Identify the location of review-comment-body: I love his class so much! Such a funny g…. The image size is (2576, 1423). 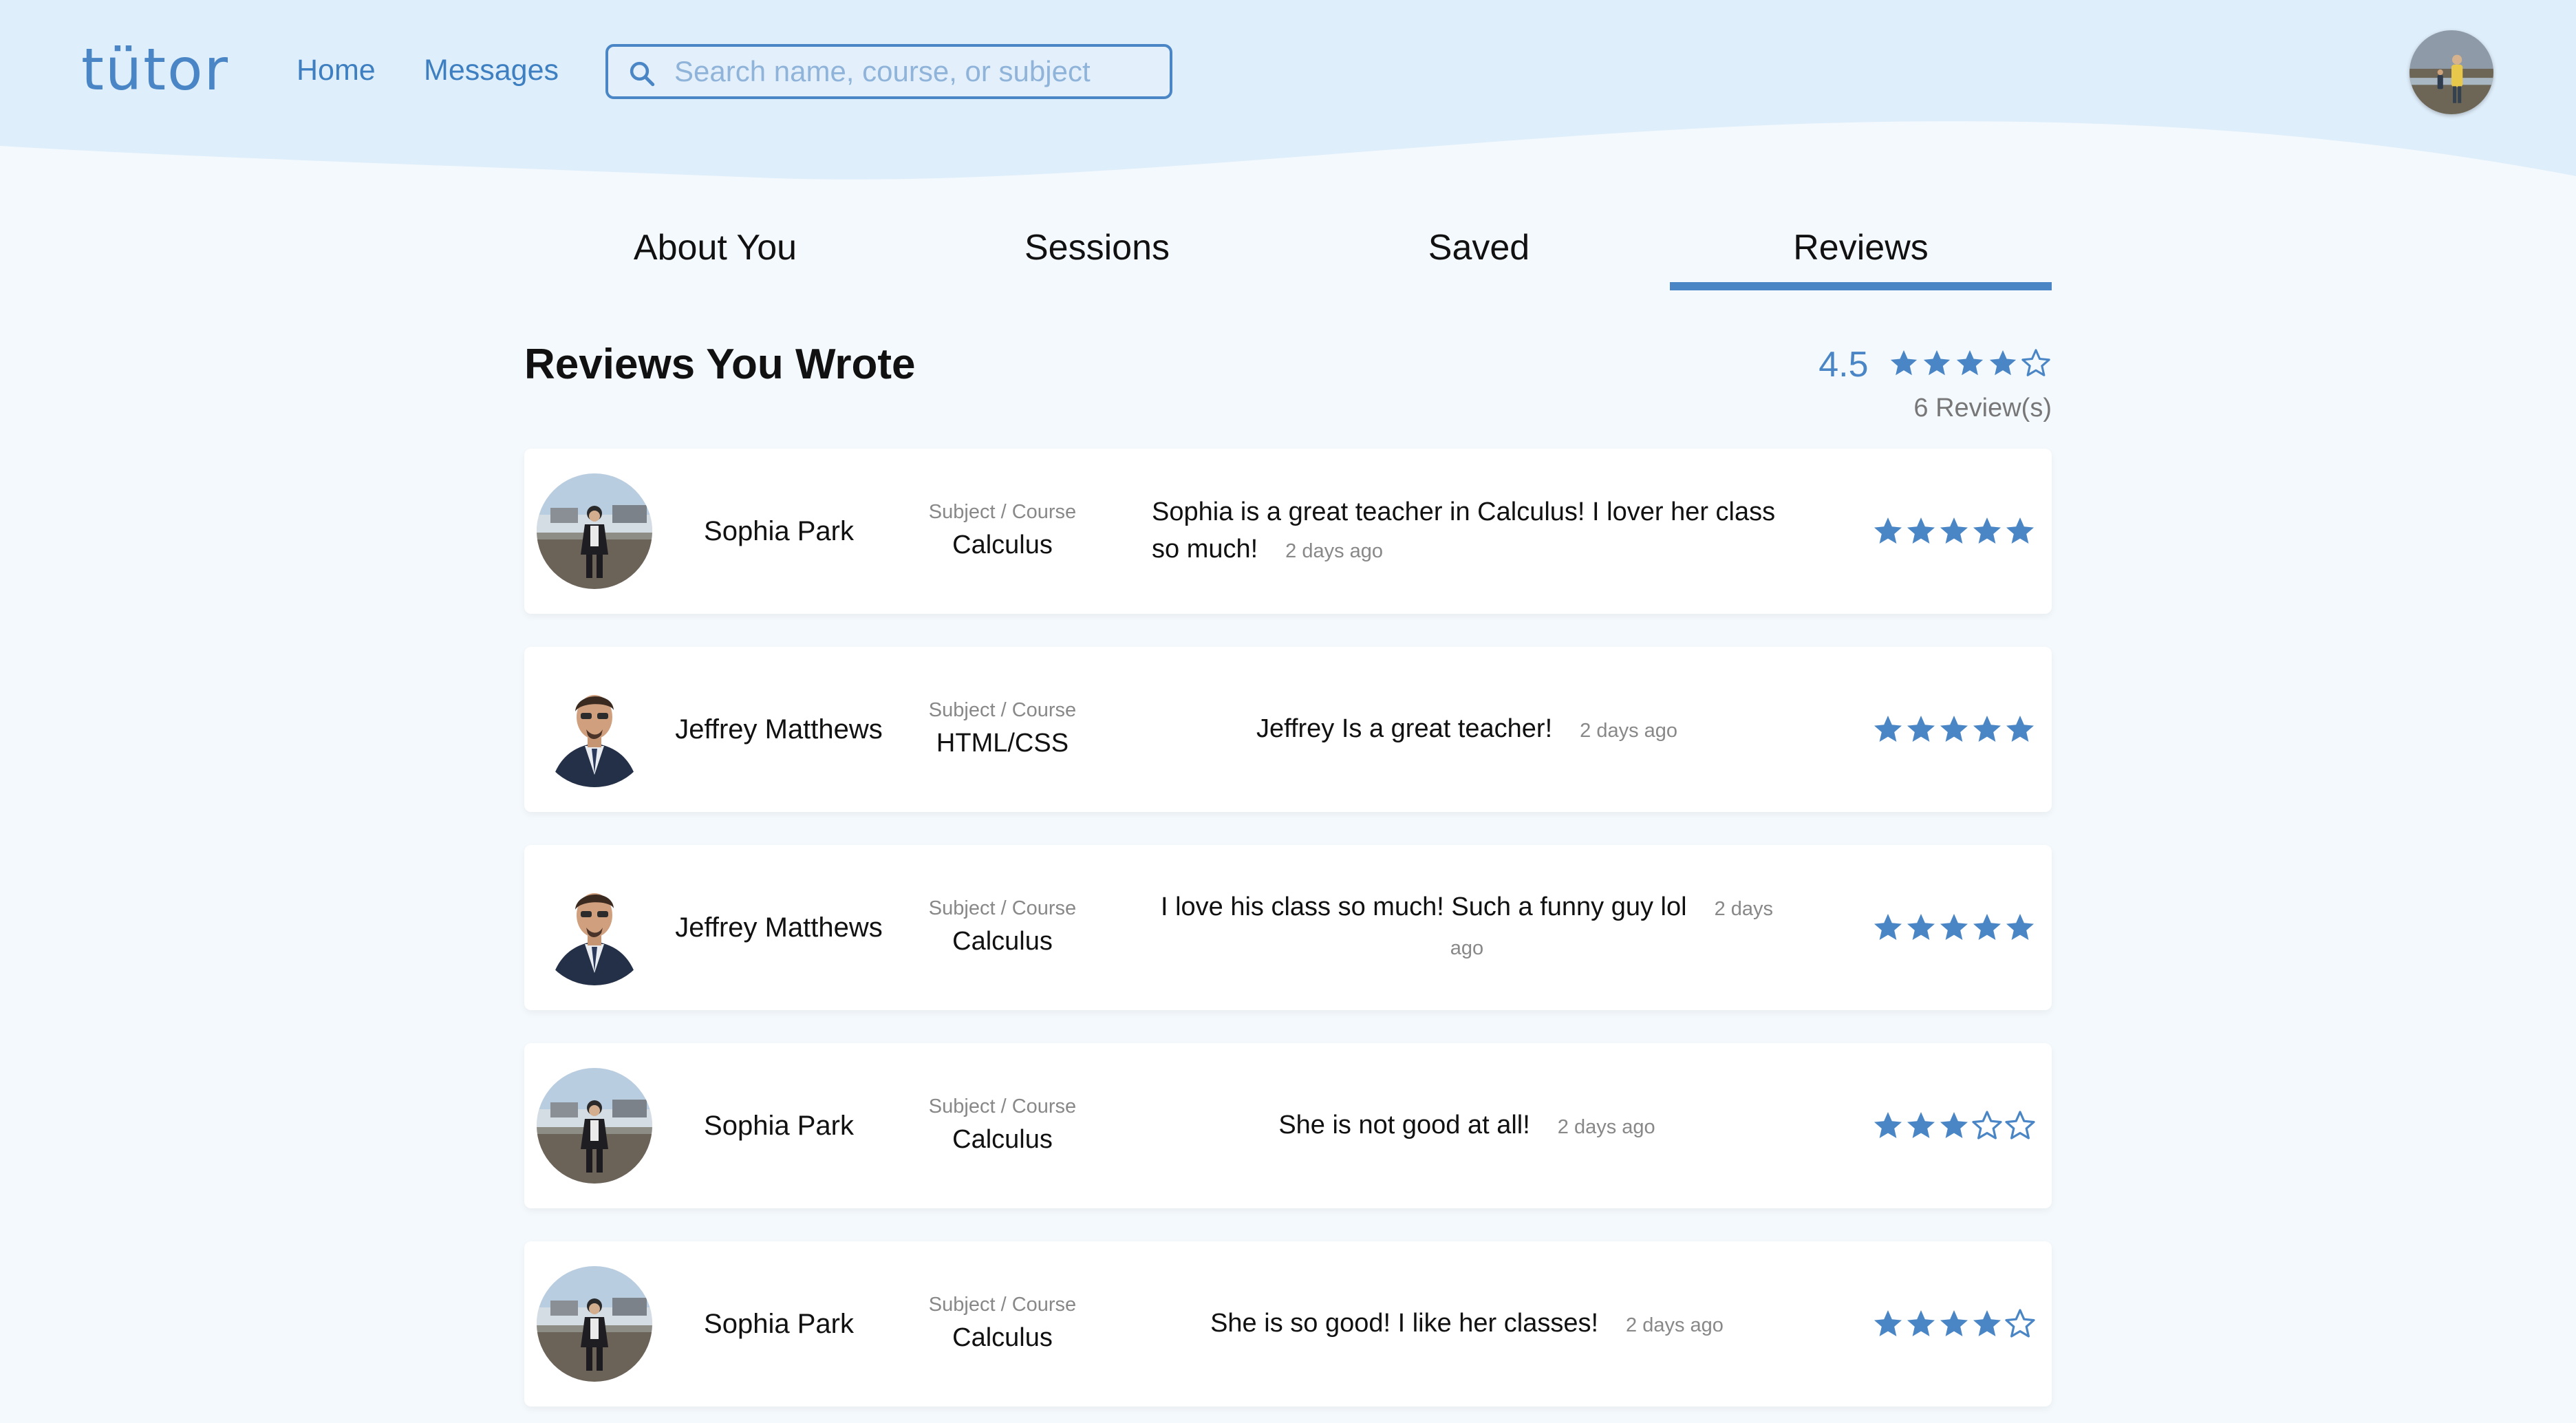
(1467, 927).